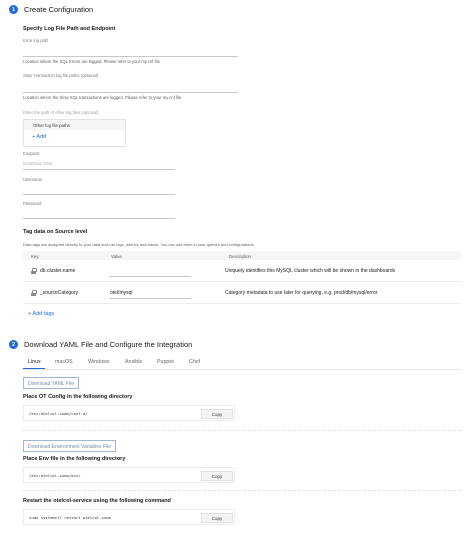 This screenshot has height=544, width=474. I want to click on col-description: Description, so click(240, 256).